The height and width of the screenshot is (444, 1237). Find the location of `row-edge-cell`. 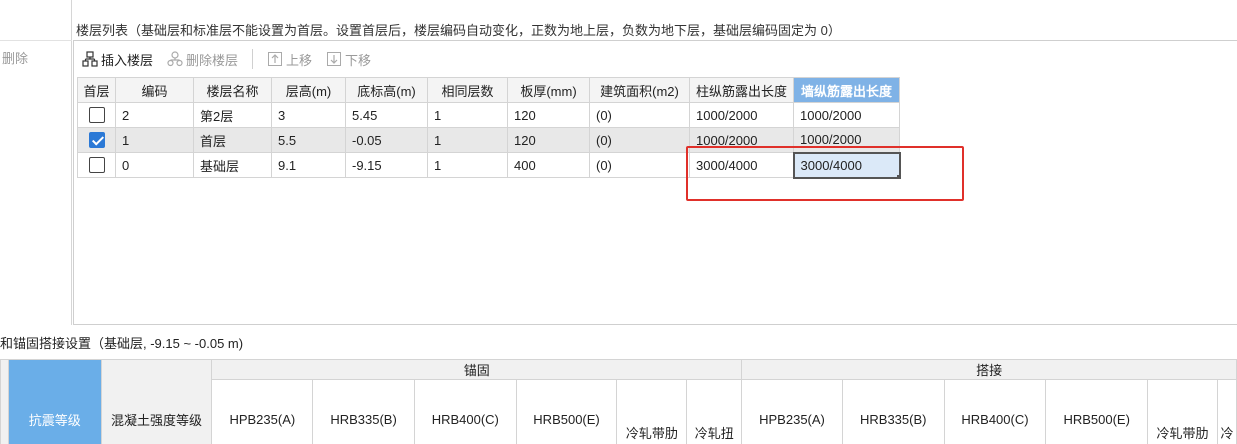

row-edge-cell is located at coordinates (4, 401).